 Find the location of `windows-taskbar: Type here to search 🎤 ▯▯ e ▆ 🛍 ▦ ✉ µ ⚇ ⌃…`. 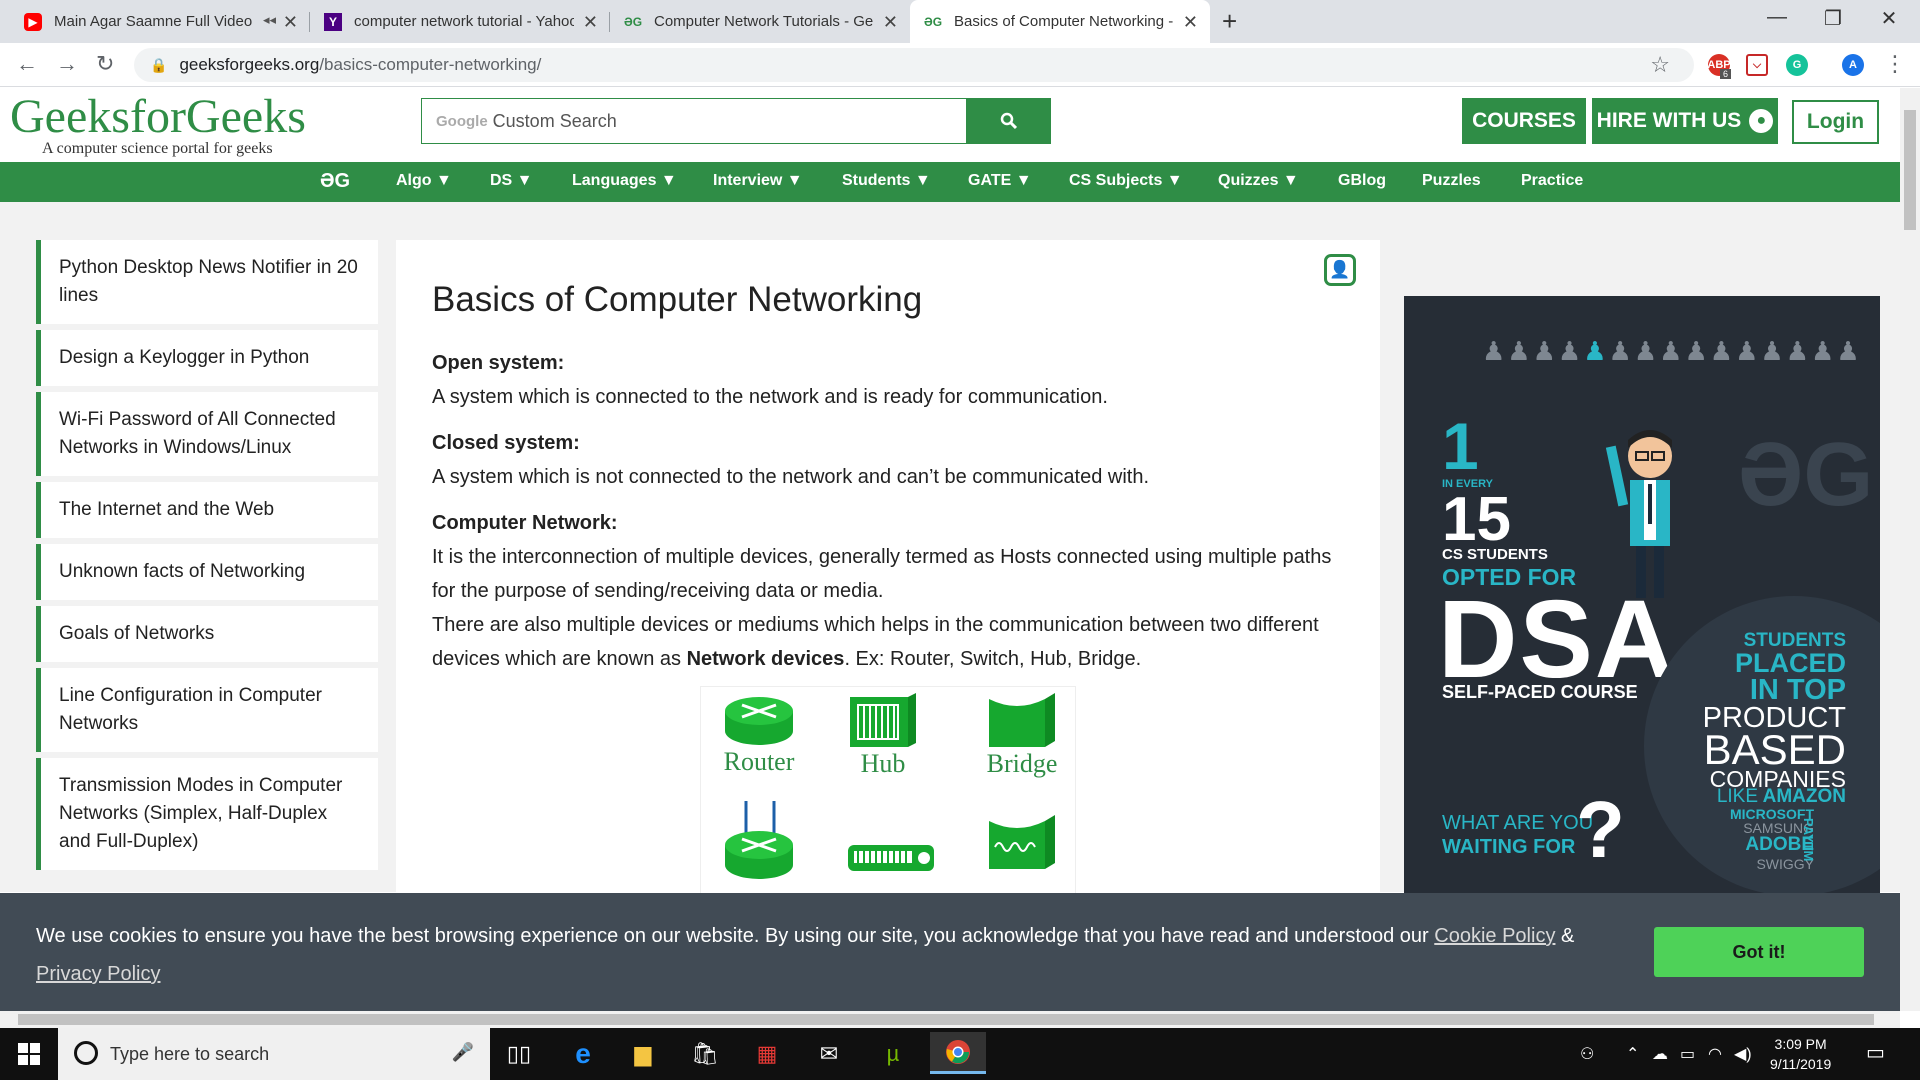

windows-taskbar: Type here to search 🎤 ▯▯ e ▆ 🛍 ▦ ✉ µ ⚇ ⌃… is located at coordinates (960, 1054).